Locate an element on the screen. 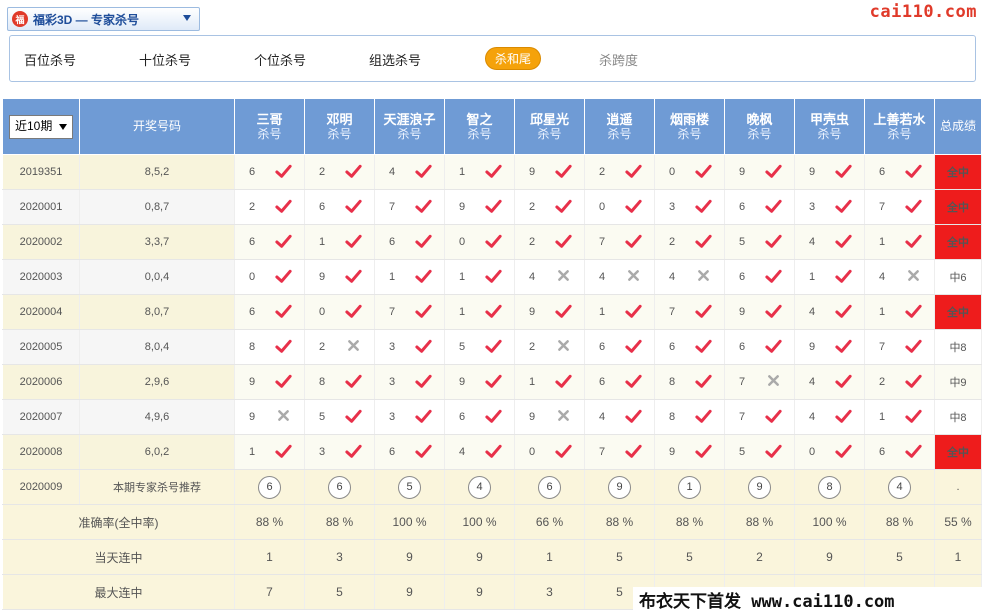  kill-number: 2 is located at coordinates (532, 347).